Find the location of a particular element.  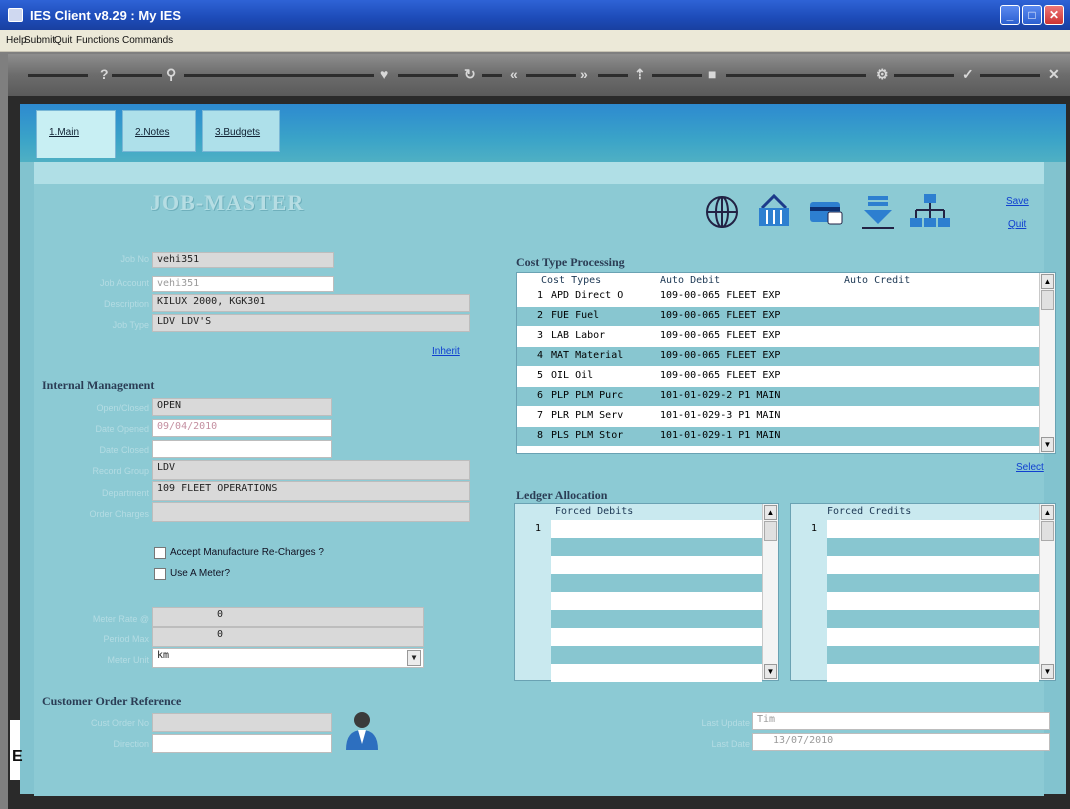

direction-field is located at coordinates (242, 743).